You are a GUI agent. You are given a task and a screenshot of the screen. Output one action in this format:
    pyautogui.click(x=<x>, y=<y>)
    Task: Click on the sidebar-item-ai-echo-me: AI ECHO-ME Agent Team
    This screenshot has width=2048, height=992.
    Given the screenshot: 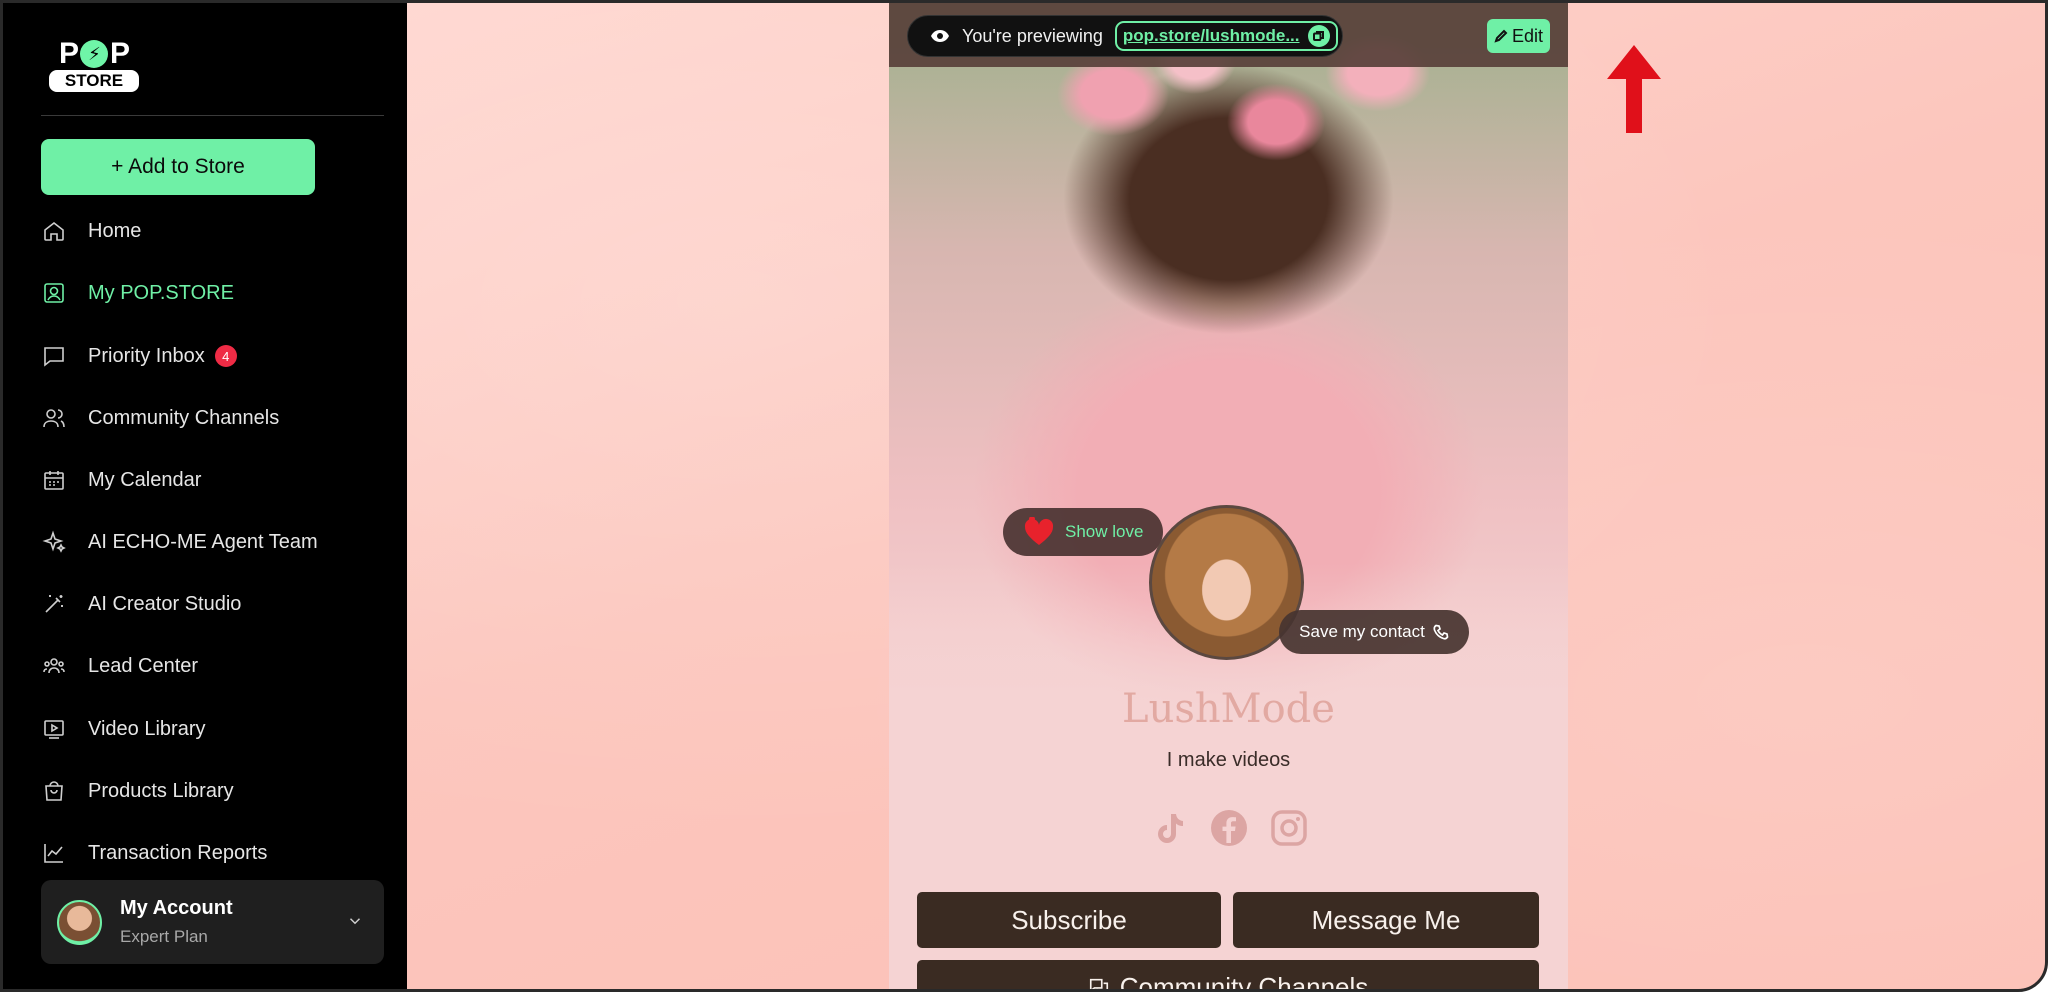 What is the action you would take?
    pyautogui.click(x=211, y=542)
    